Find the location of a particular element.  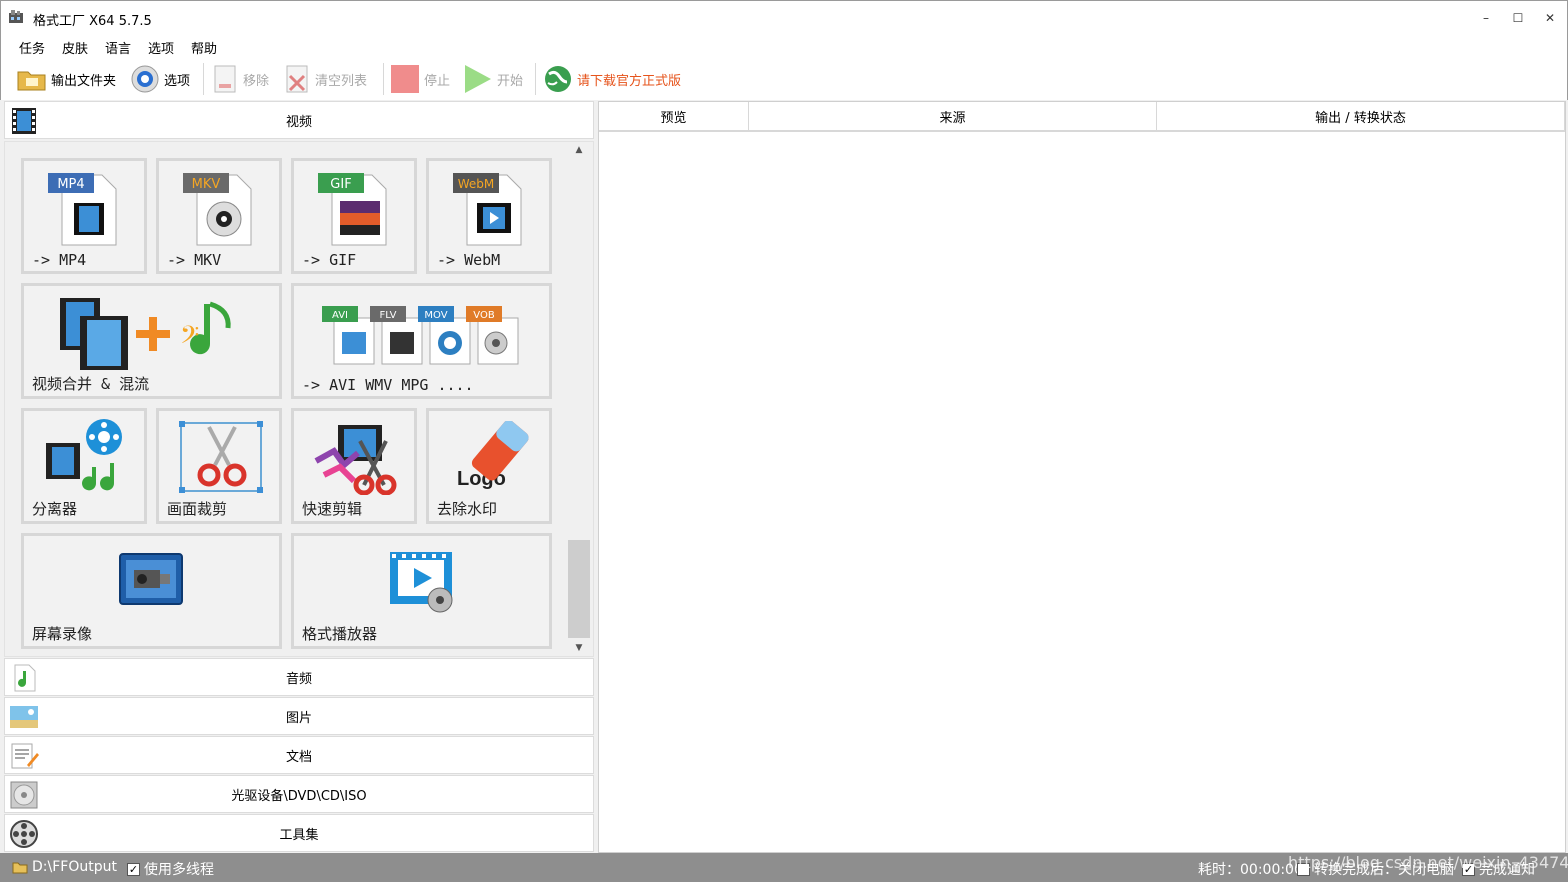

category-image: 图片 is located at coordinates (299, 716).